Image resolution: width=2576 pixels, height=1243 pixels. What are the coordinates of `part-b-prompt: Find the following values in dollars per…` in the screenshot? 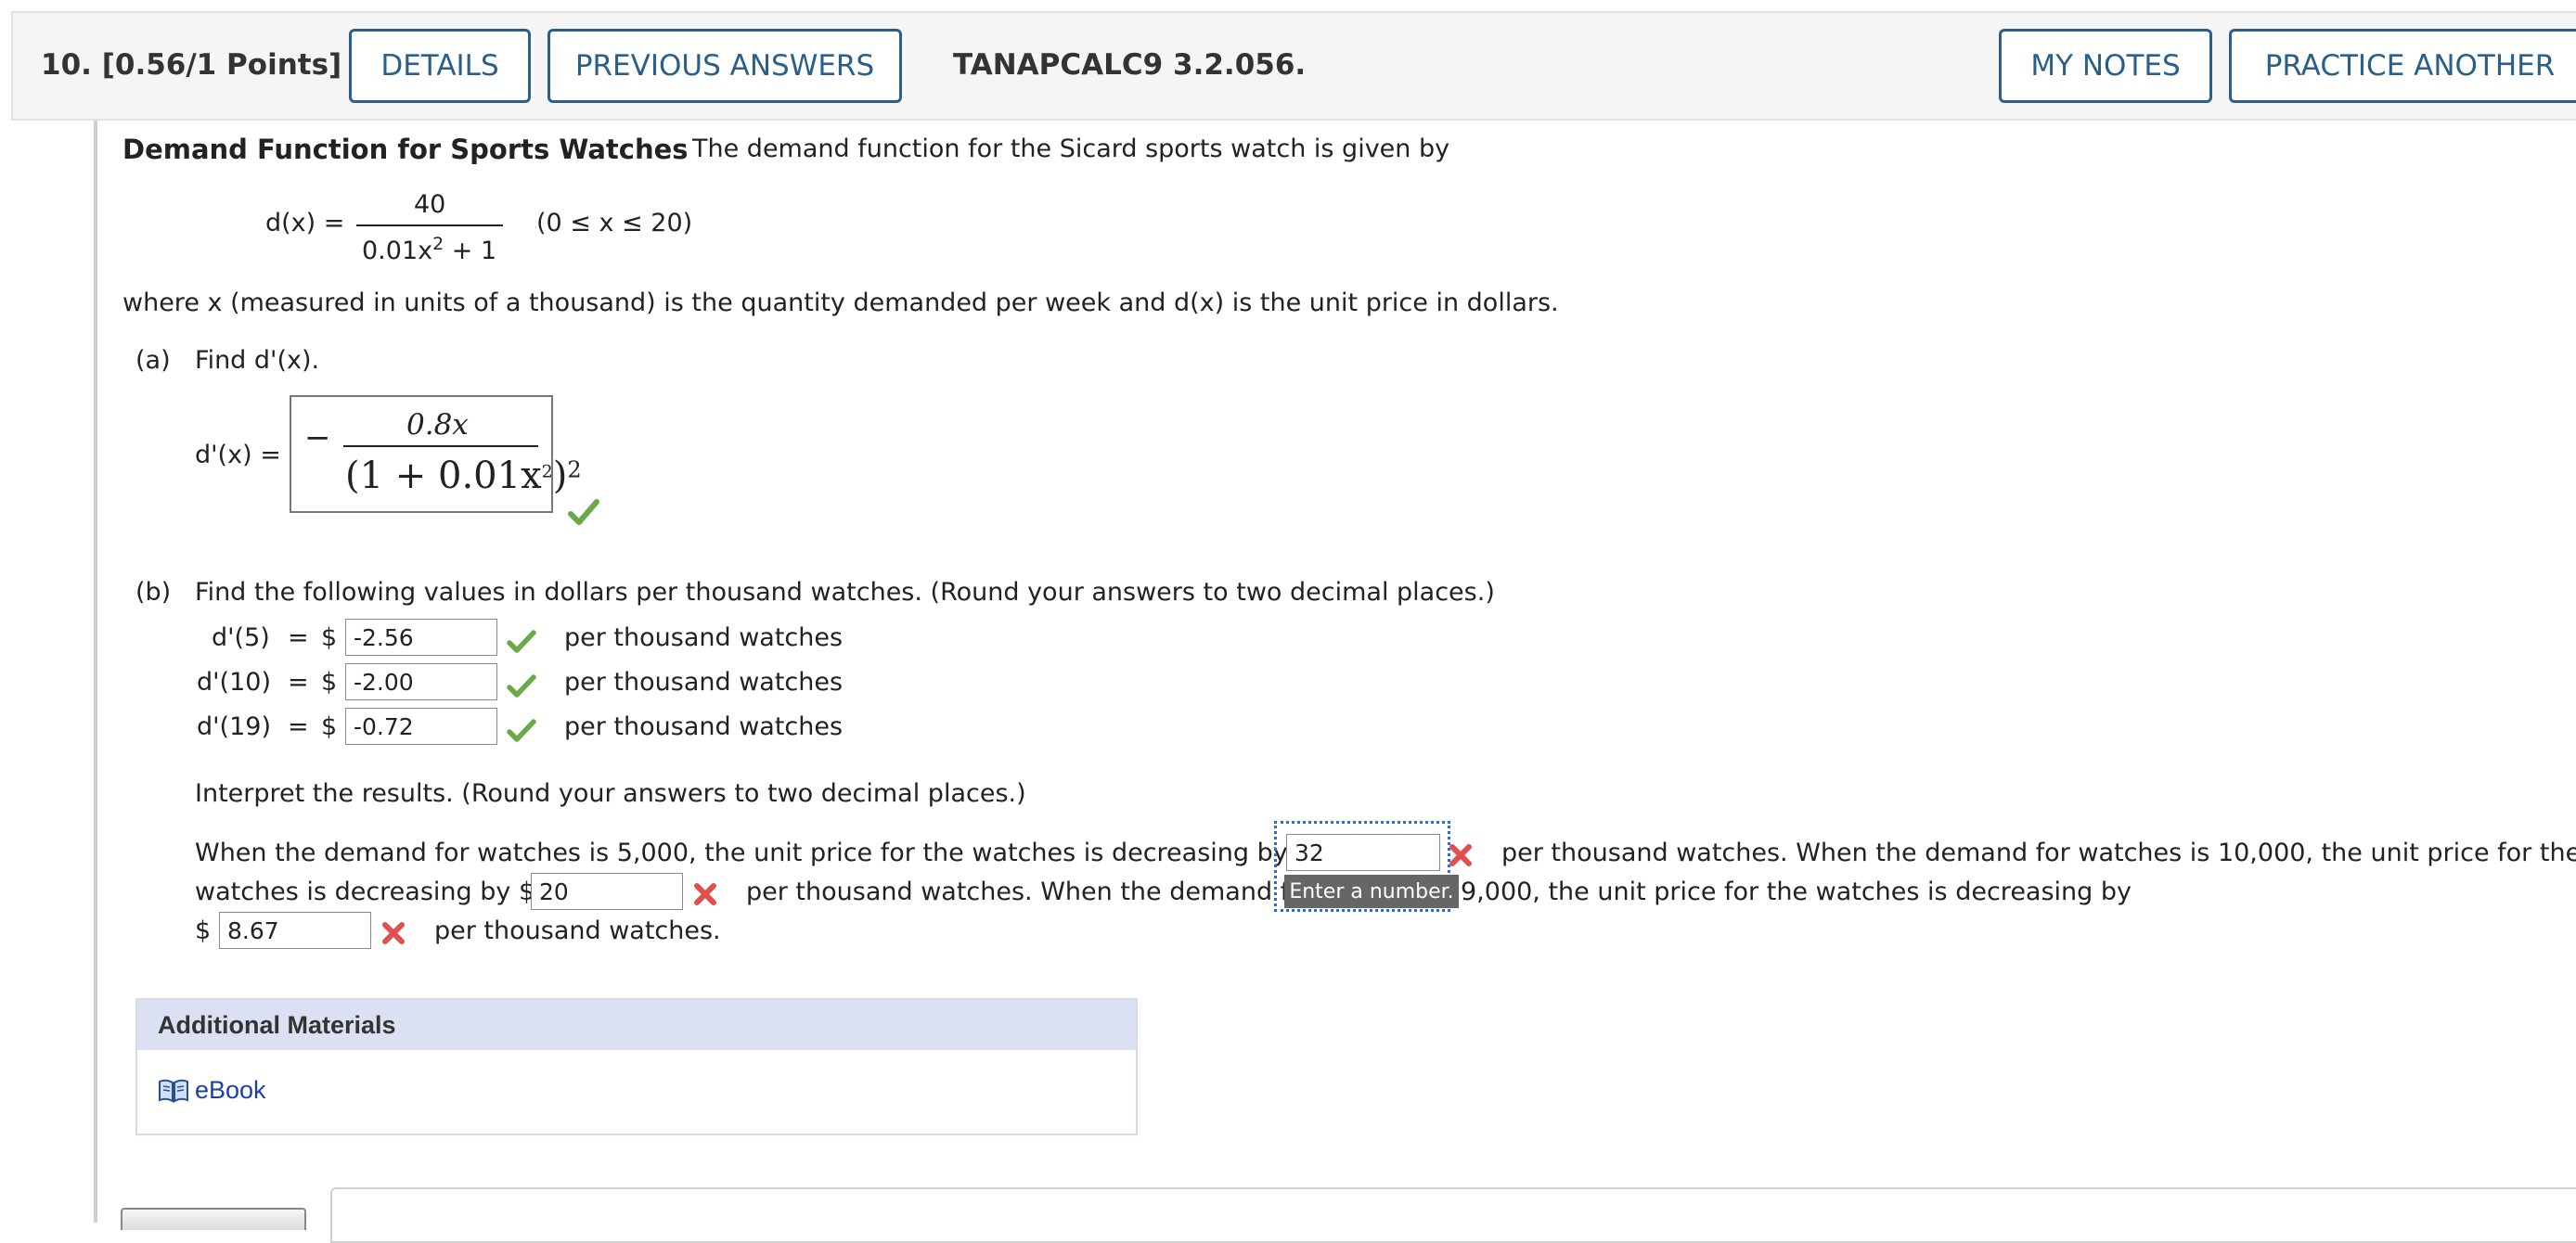 It's located at (845, 592).